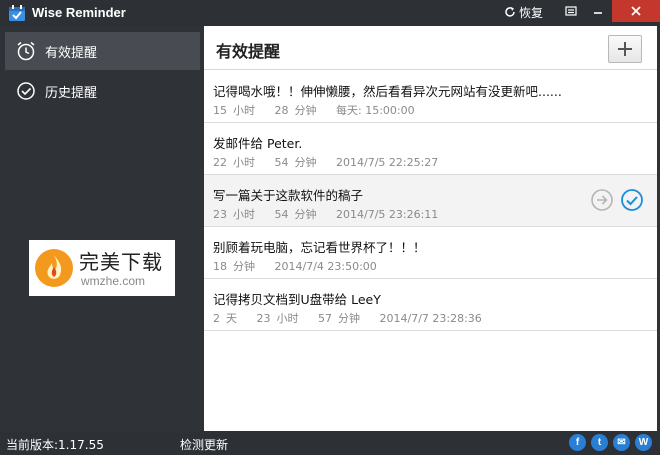  What do you see at coordinates (121, 262) in the screenshot?
I see `ad-brand-text: 完美下载` at bounding box center [121, 262].